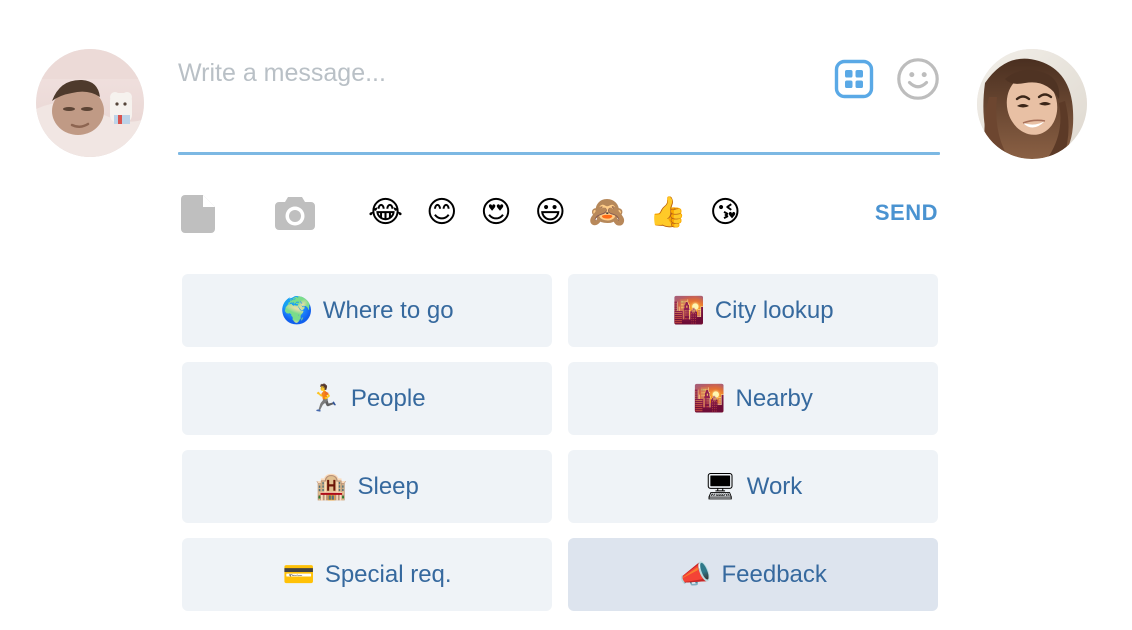 This screenshot has height=630, width=1132. What do you see at coordinates (298, 574) in the screenshot?
I see `credit-card-icon: 💳` at bounding box center [298, 574].